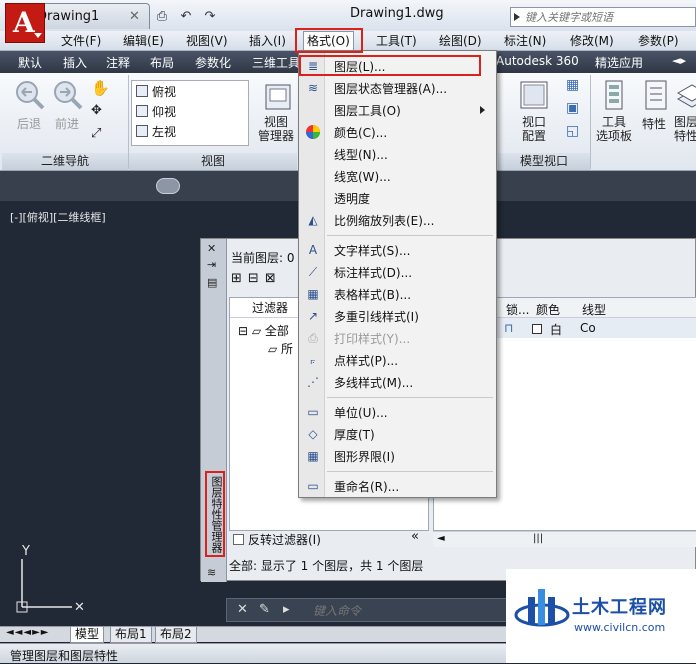  What do you see at coordinates (313, 434) in the screenshot?
I see `thickness-icon: ◇` at bounding box center [313, 434].